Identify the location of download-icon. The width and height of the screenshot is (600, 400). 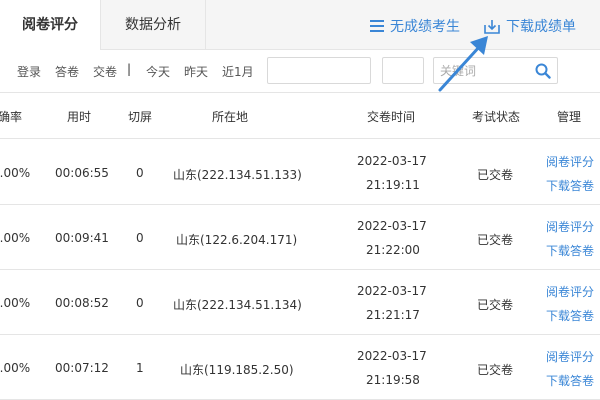
(492, 26).